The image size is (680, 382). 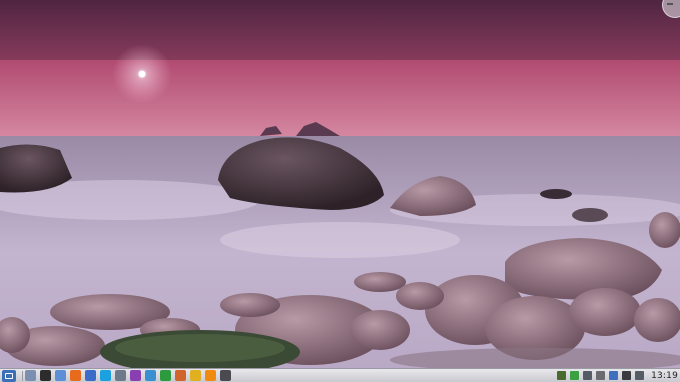 I want to click on network-icon, so click(x=588, y=375).